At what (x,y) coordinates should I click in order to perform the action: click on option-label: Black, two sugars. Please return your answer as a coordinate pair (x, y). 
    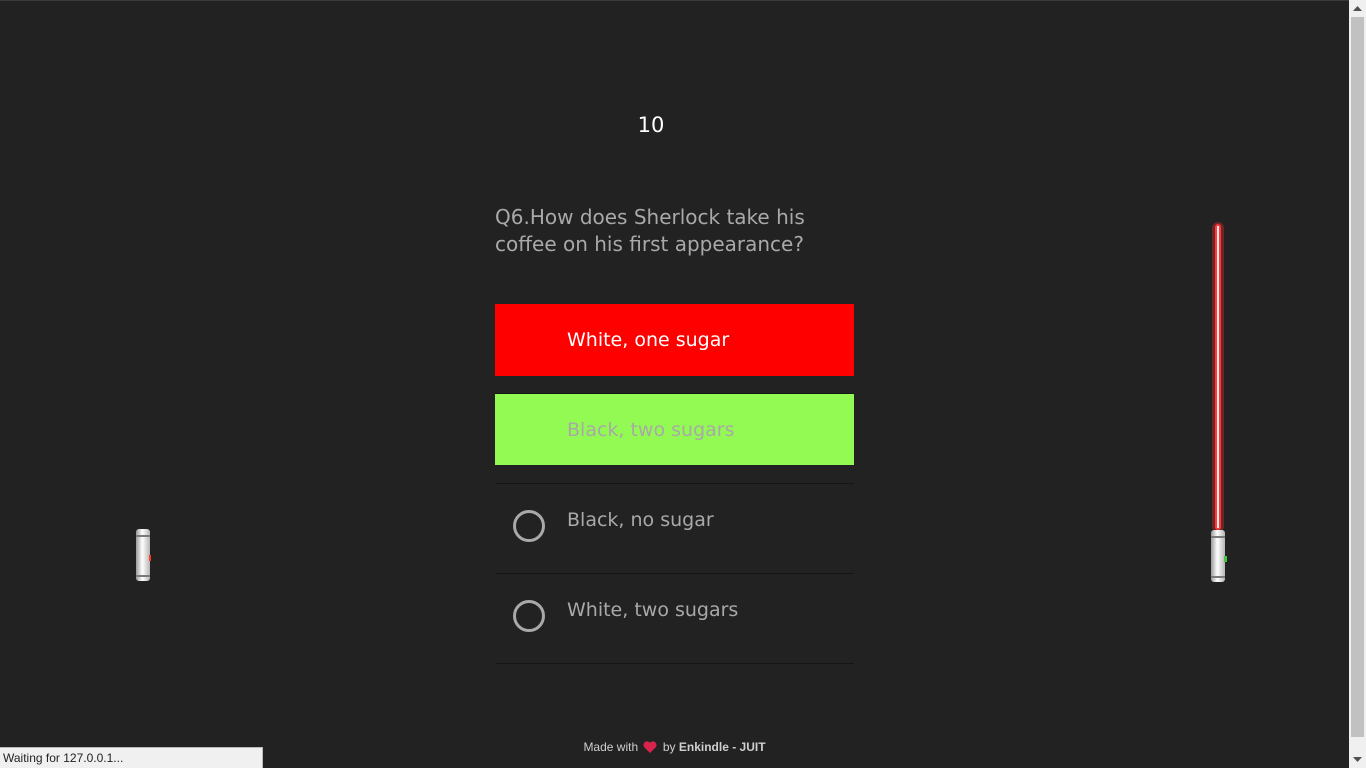
    Looking at the image, I should click on (651, 430).